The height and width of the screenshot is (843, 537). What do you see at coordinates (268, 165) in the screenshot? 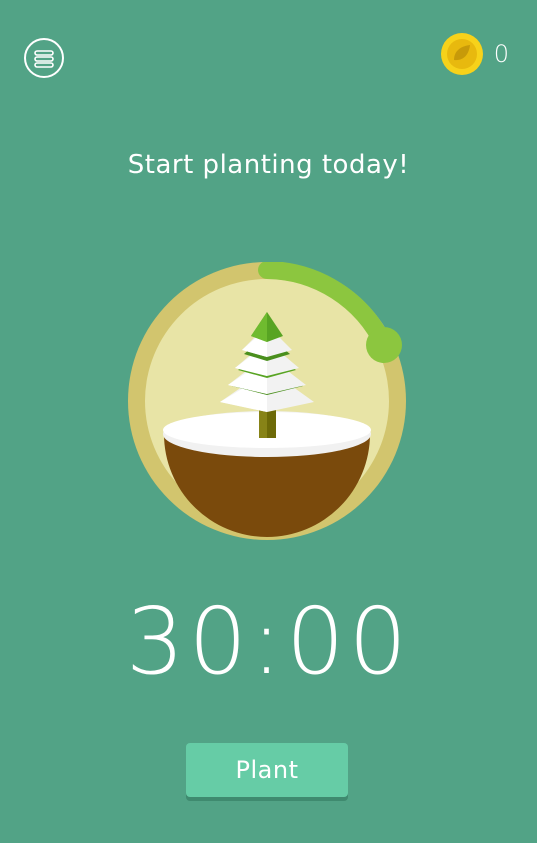
I see `page-title: Start planting today!` at bounding box center [268, 165].